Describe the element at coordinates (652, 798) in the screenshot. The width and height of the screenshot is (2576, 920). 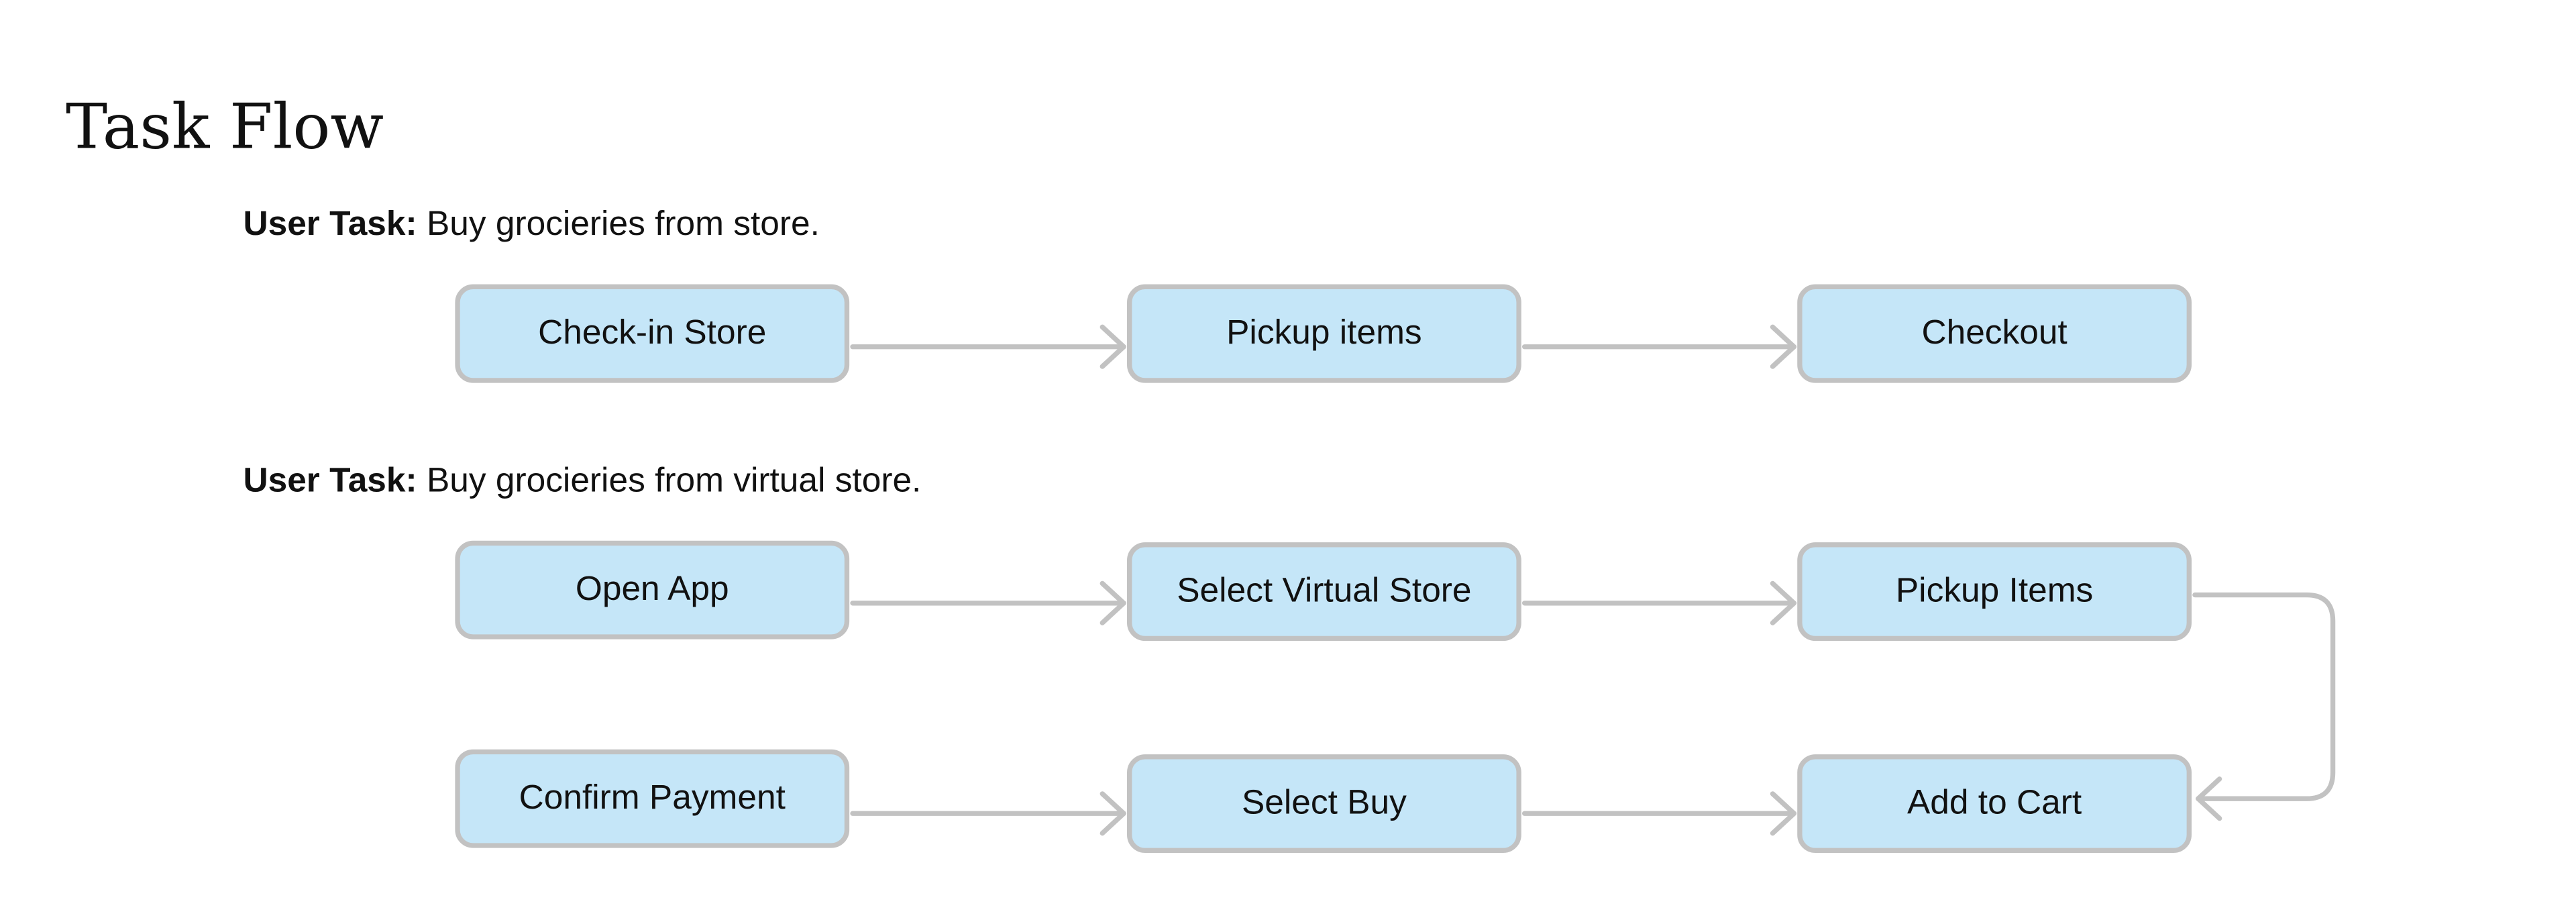
I see `step-confirm-payment: Confirm Payment` at that location.